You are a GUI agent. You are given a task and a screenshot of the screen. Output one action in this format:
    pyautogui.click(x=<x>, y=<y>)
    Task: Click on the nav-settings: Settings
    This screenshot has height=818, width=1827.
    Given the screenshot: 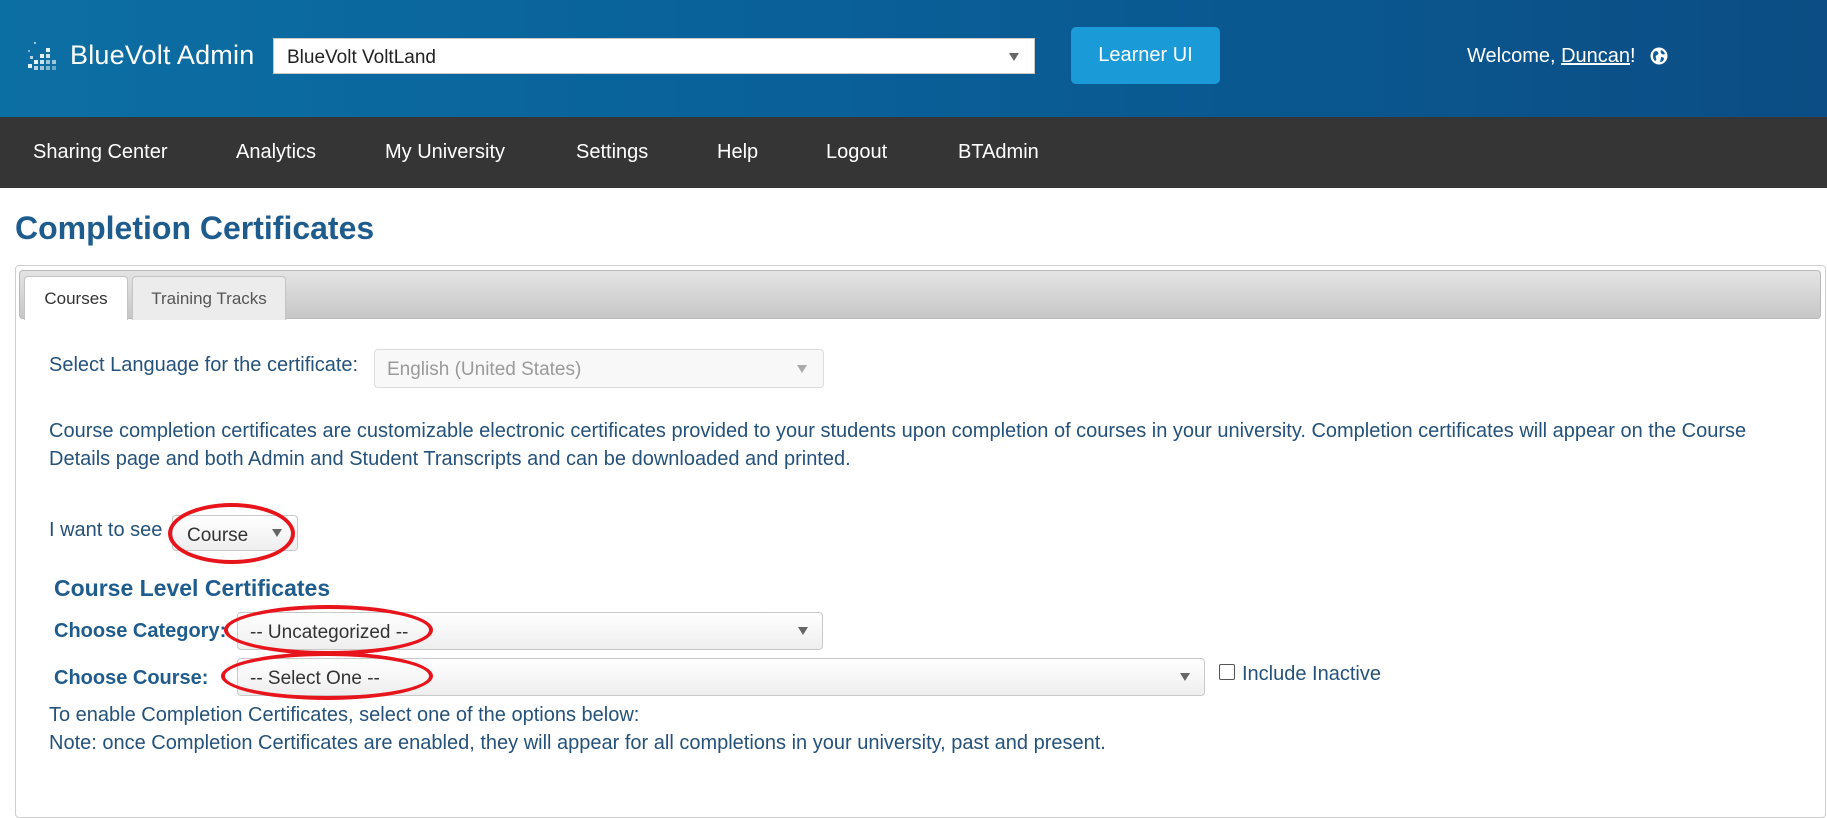 What is the action you would take?
    pyautogui.click(x=612, y=152)
    